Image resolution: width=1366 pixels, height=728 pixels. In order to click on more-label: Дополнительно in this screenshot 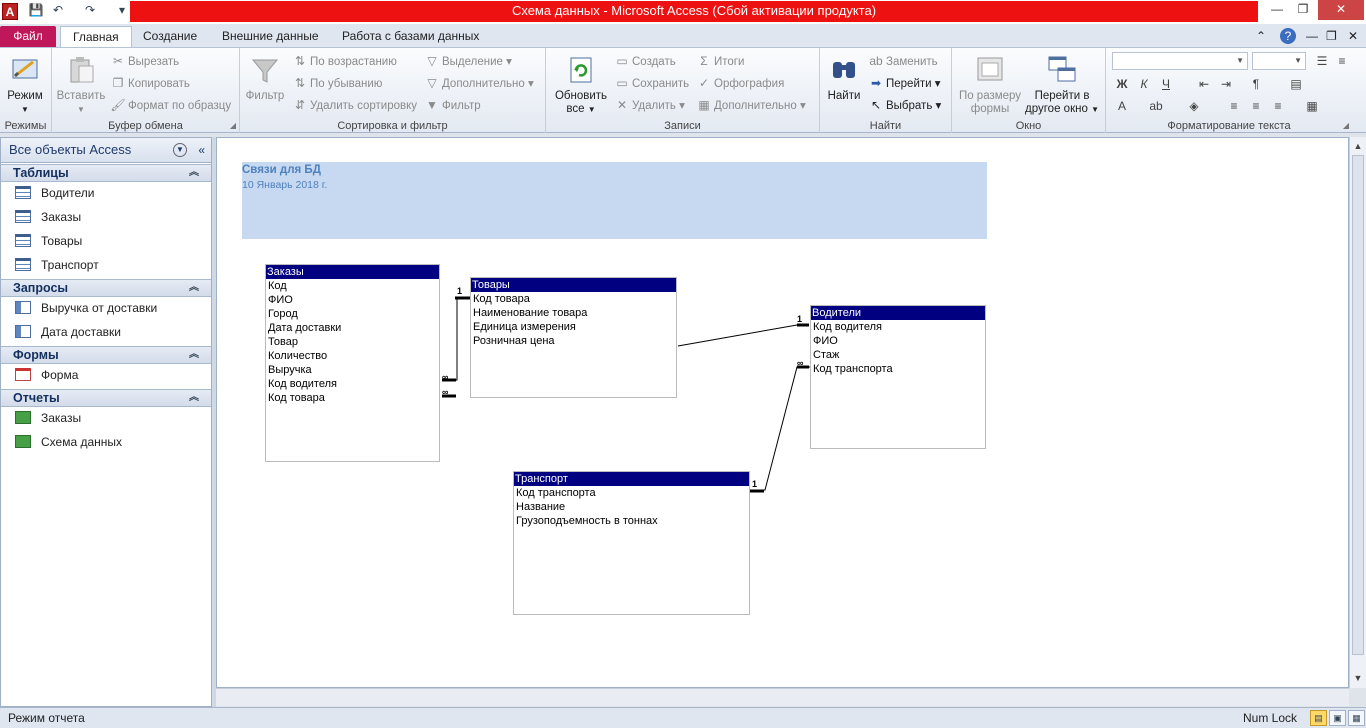, I will do `click(755, 106)`.